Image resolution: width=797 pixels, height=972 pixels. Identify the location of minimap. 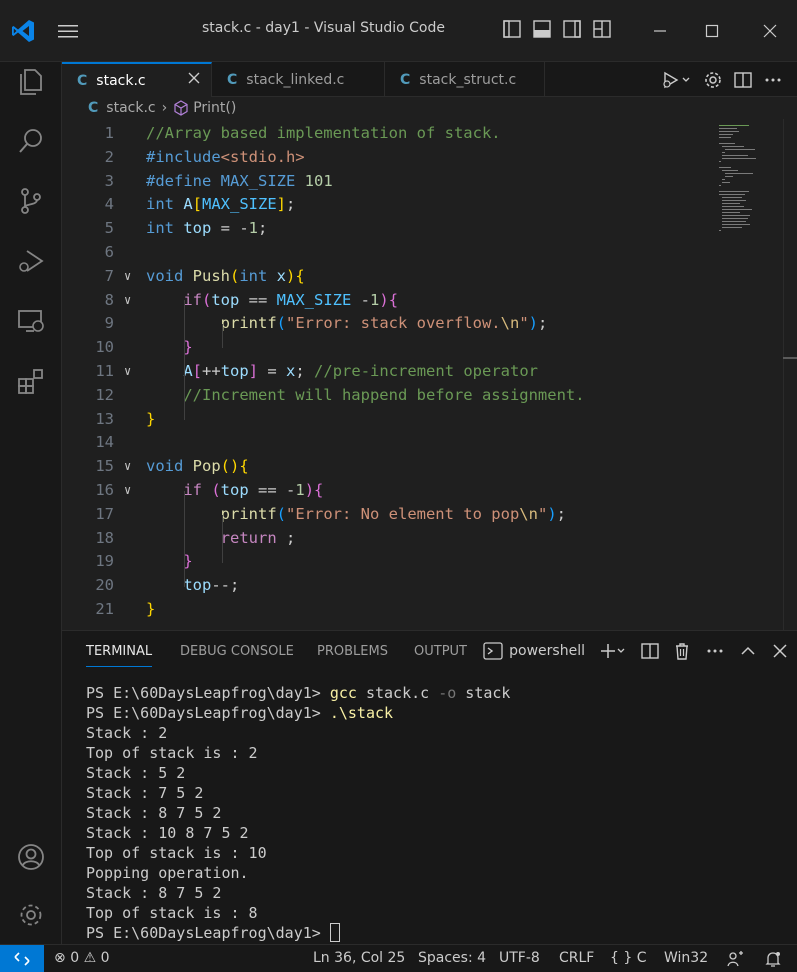
(739, 178).